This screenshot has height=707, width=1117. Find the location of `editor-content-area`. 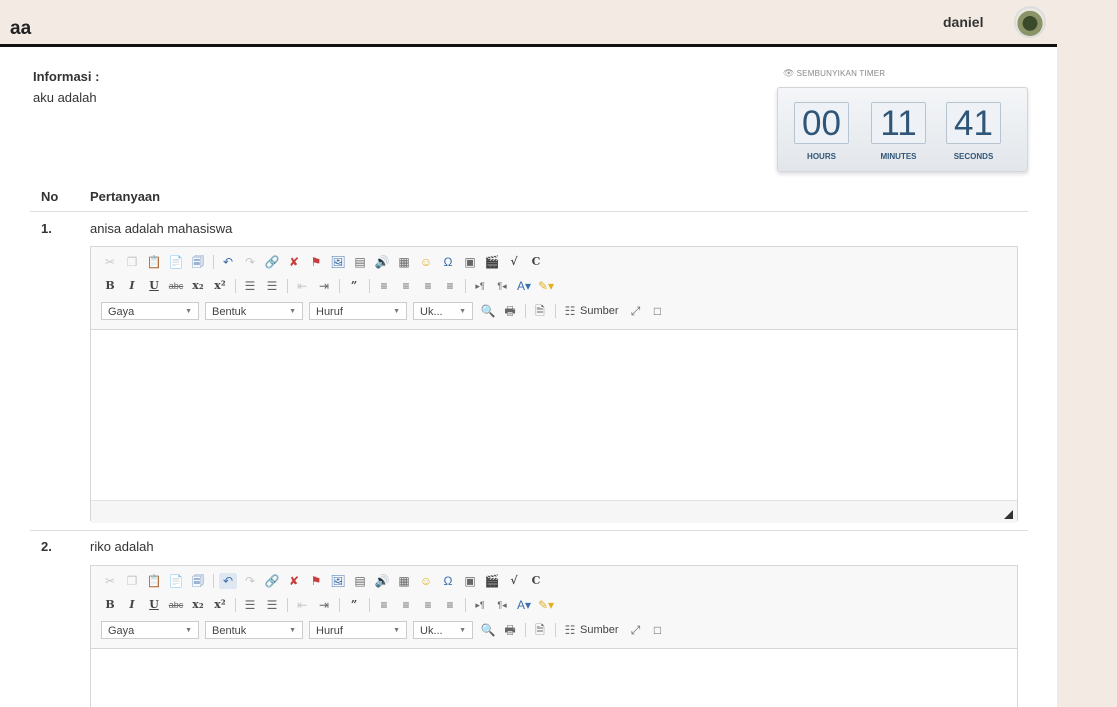

editor-content-area is located at coordinates (554, 678).